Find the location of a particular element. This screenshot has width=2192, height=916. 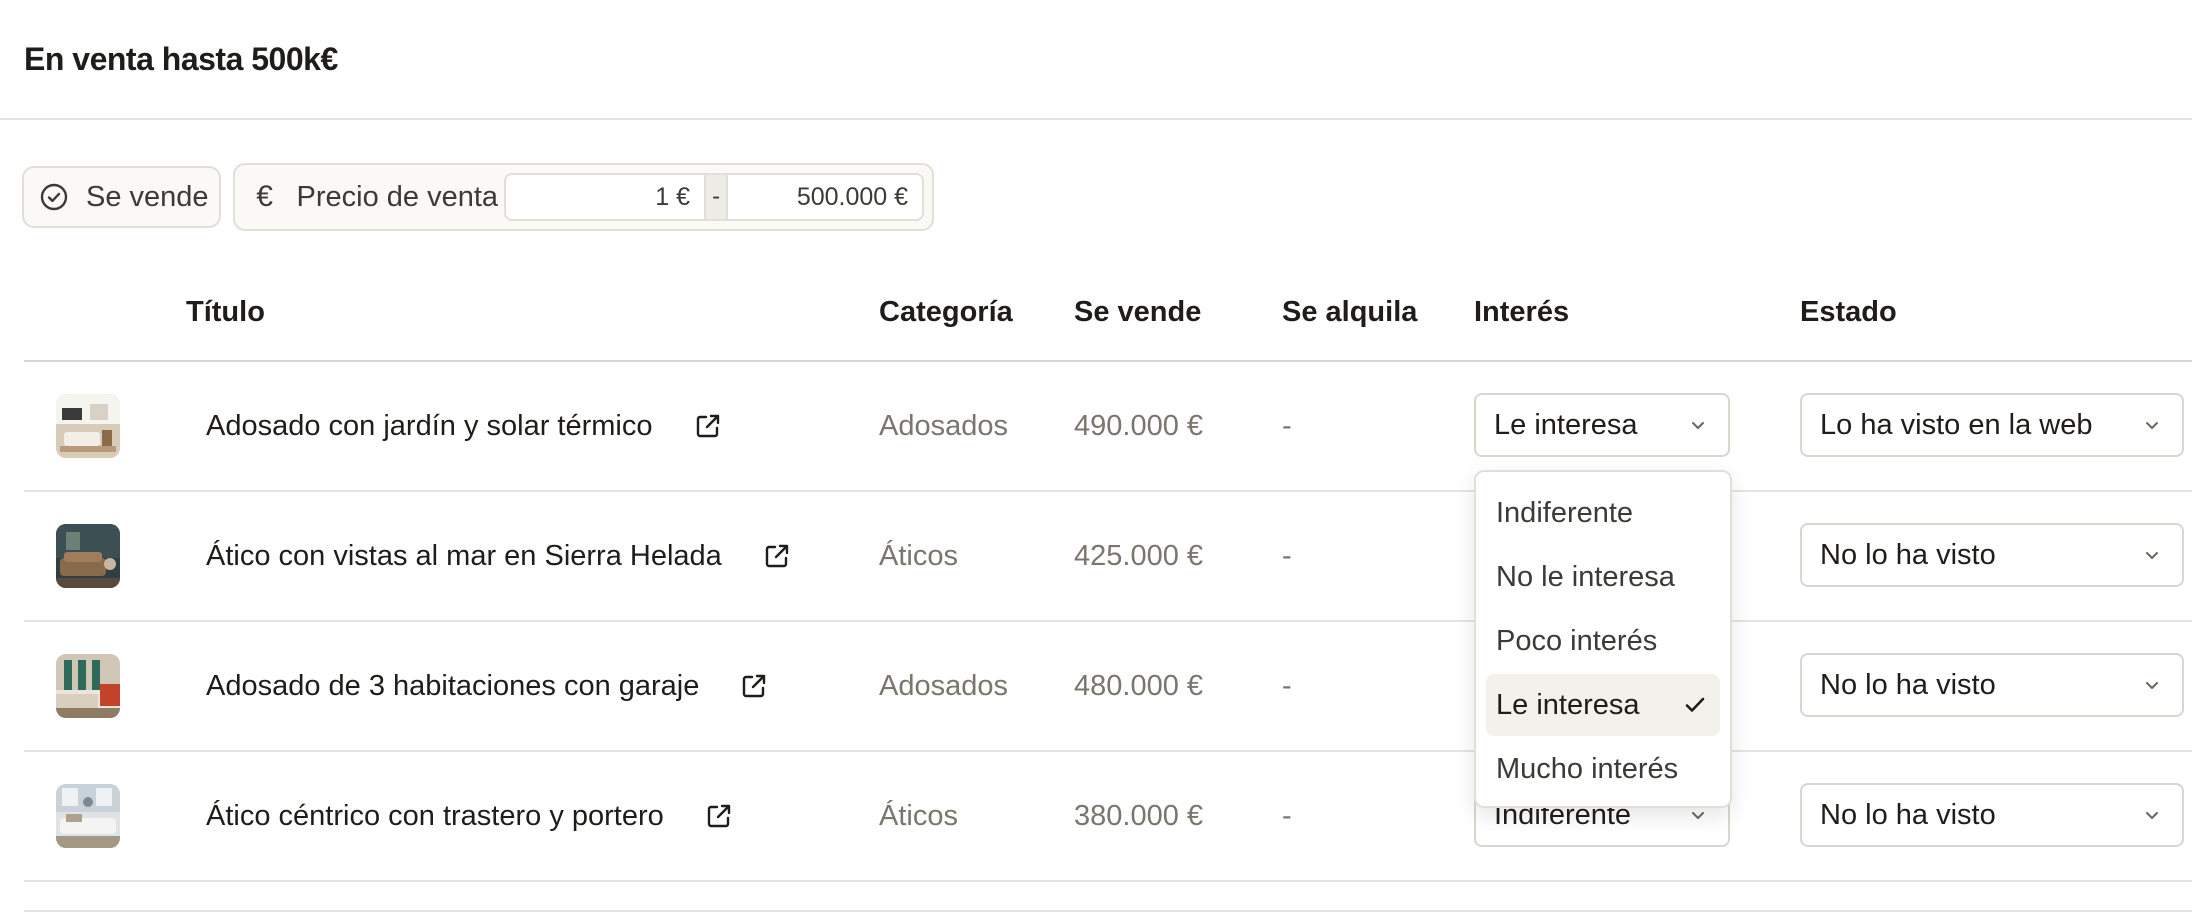

option-label: Le interesa is located at coordinates (1568, 704).